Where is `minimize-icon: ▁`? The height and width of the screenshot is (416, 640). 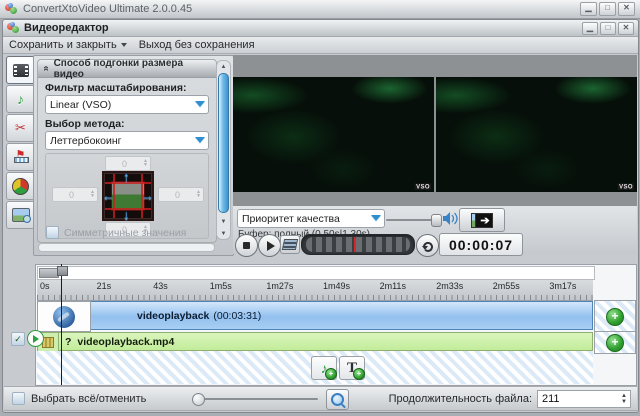
minimize-icon: ▁ is located at coordinates (588, 9).